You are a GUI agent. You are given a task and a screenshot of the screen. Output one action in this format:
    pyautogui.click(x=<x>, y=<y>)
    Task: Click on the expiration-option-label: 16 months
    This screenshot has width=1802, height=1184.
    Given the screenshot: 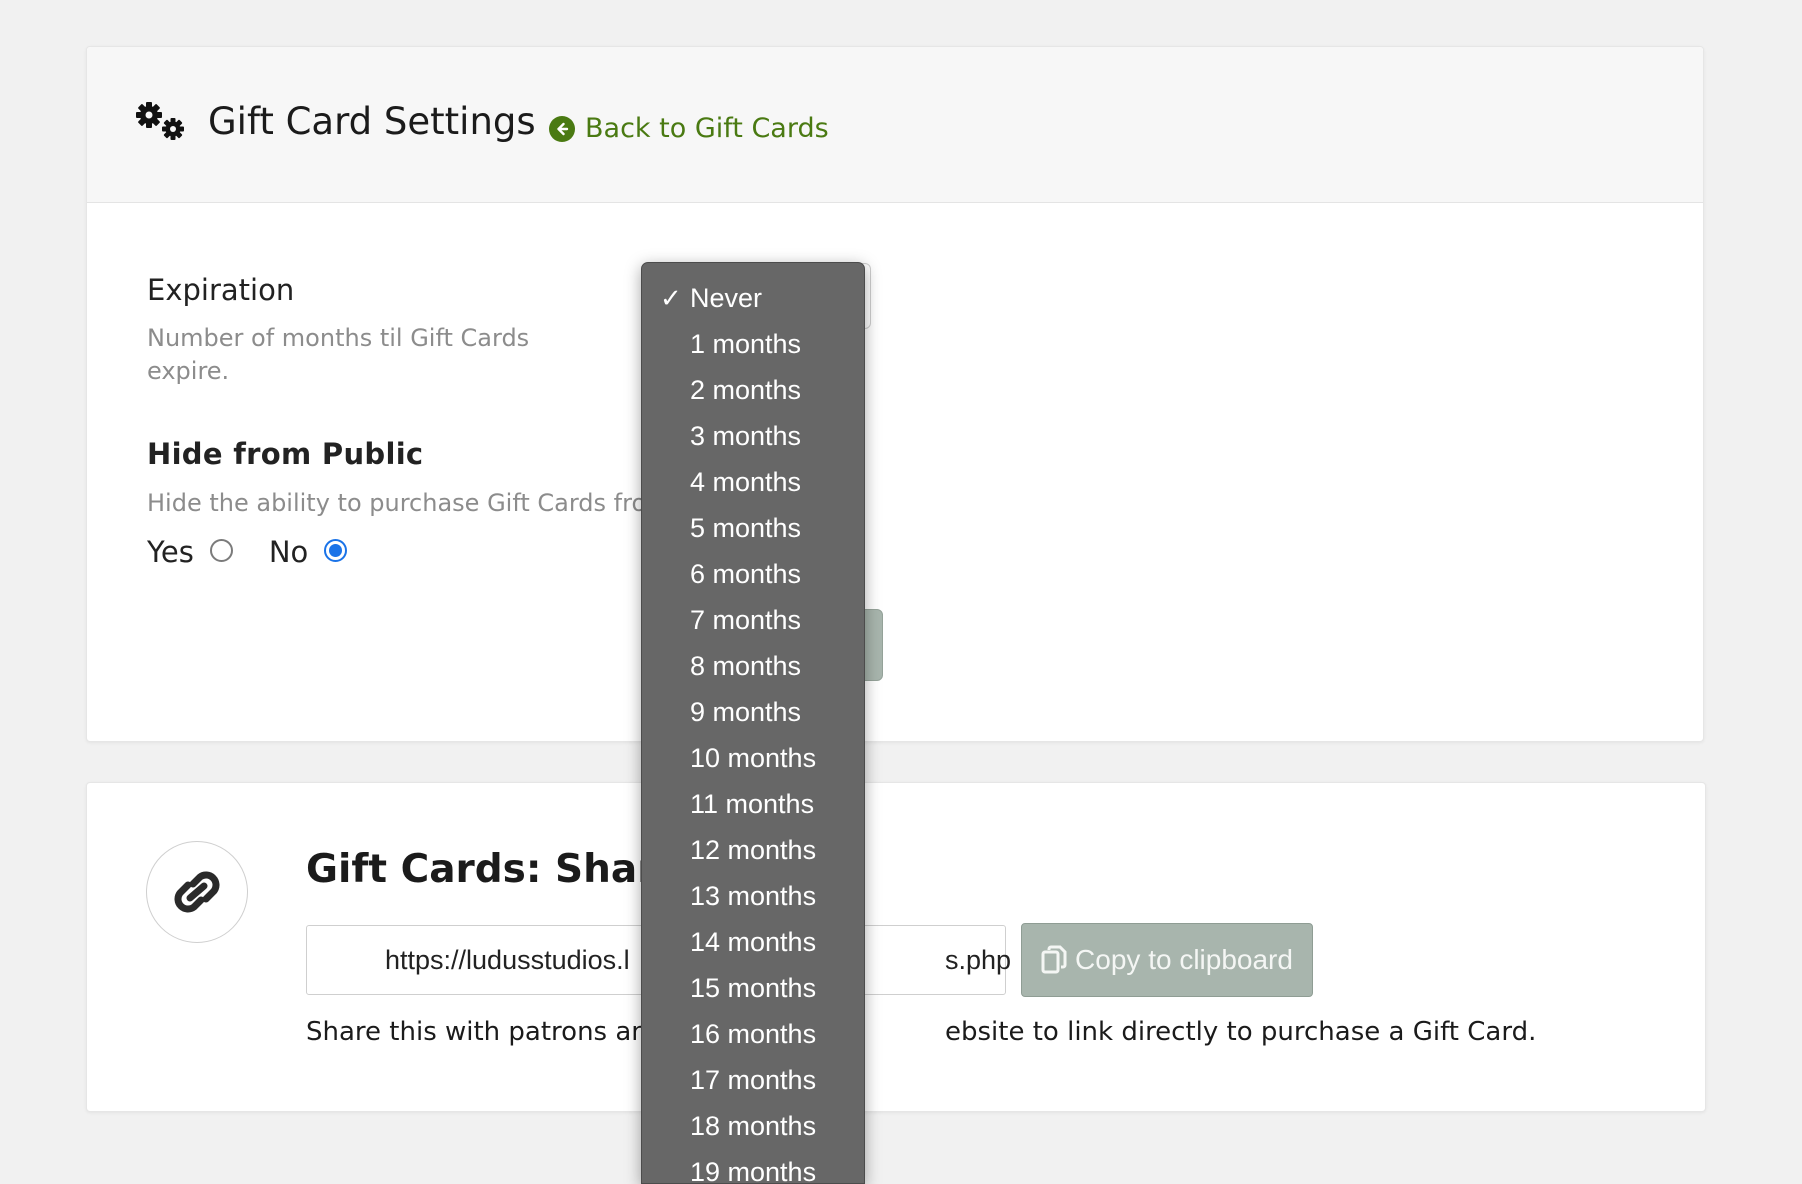 What is the action you would take?
    pyautogui.click(x=753, y=1034)
    